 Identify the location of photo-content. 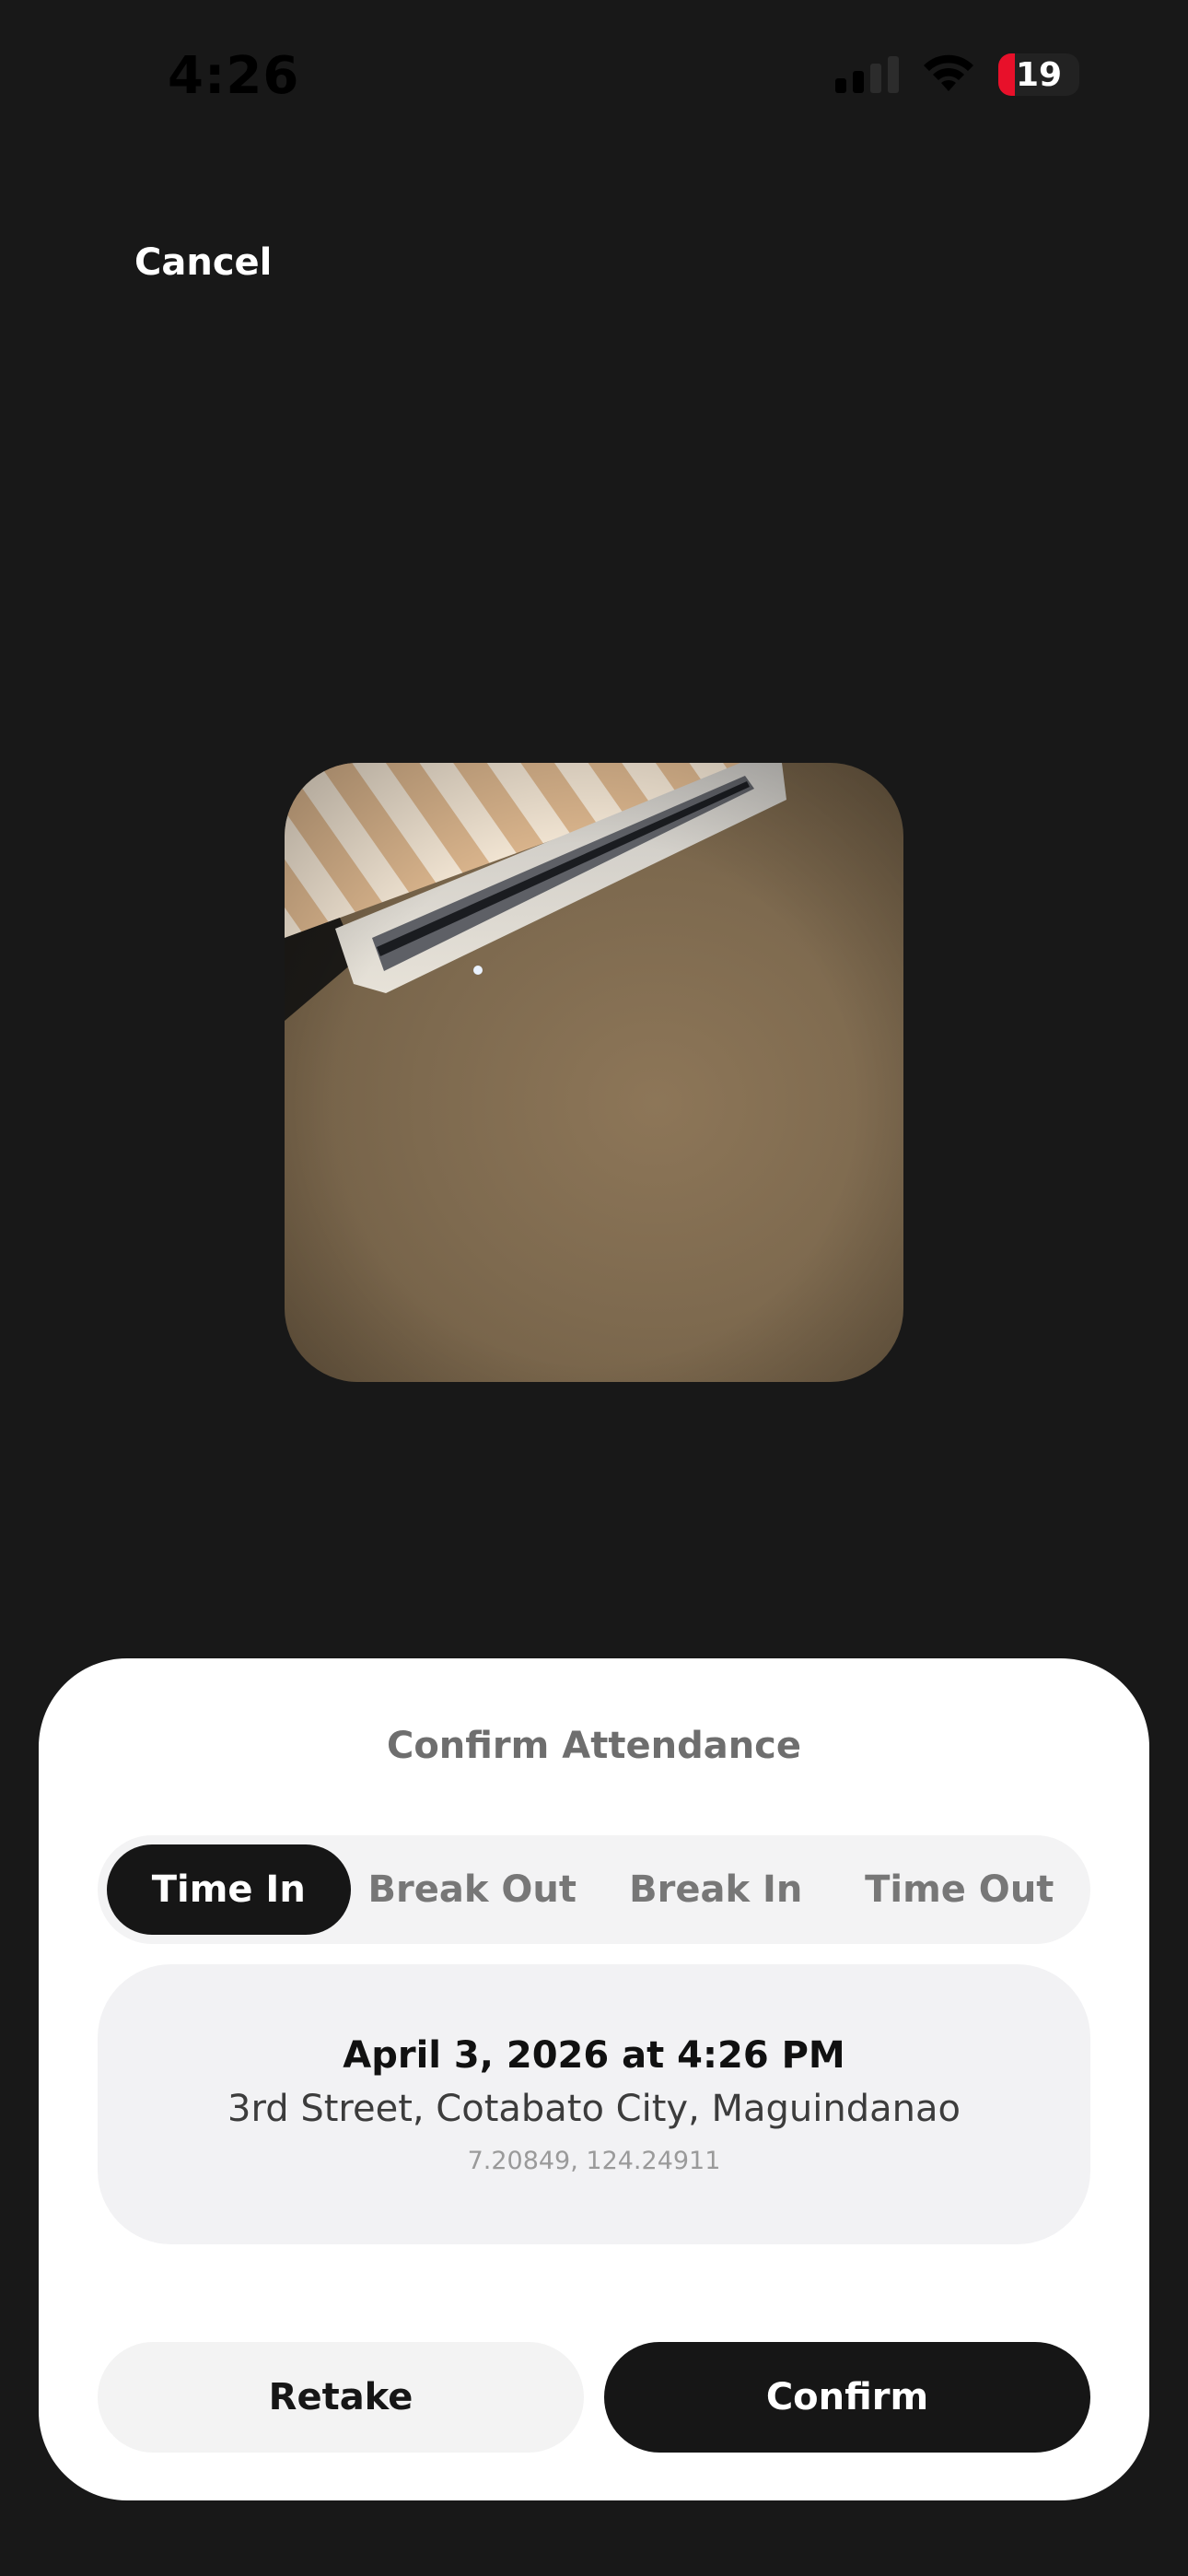
(594, 1072).